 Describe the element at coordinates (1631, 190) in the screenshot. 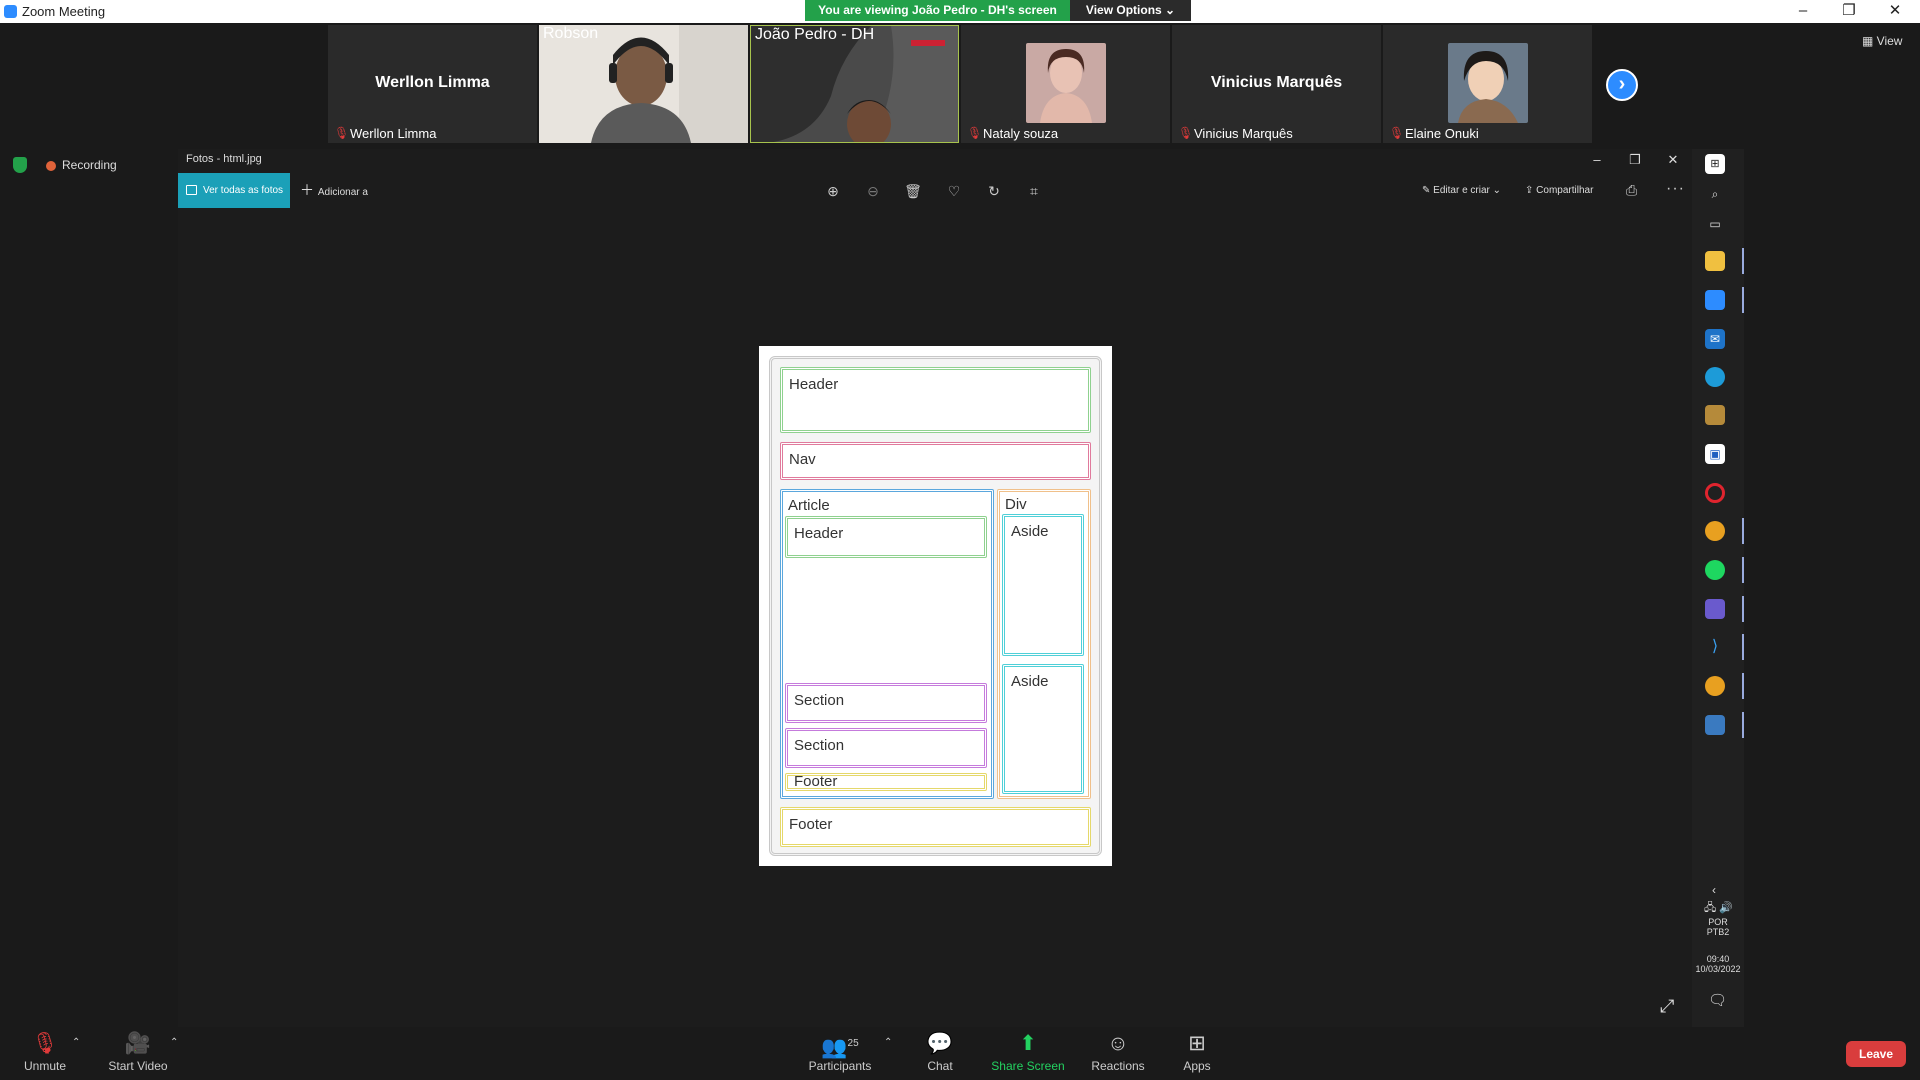

I see `print-icon: ⎙` at that location.